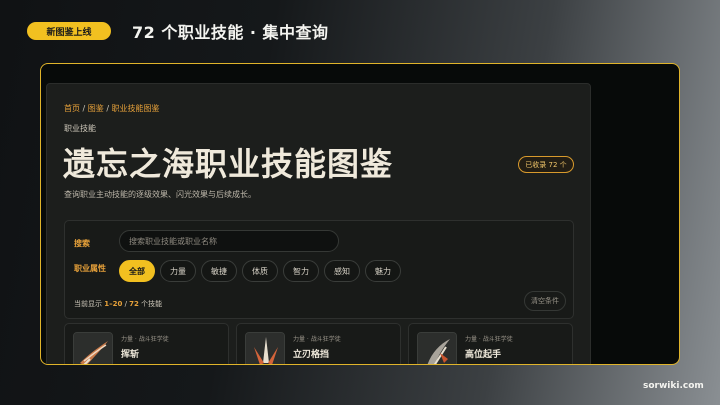  Describe the element at coordinates (228, 164) in the screenshot. I see `page-title: 遗忘之海职业技能图鉴` at that location.